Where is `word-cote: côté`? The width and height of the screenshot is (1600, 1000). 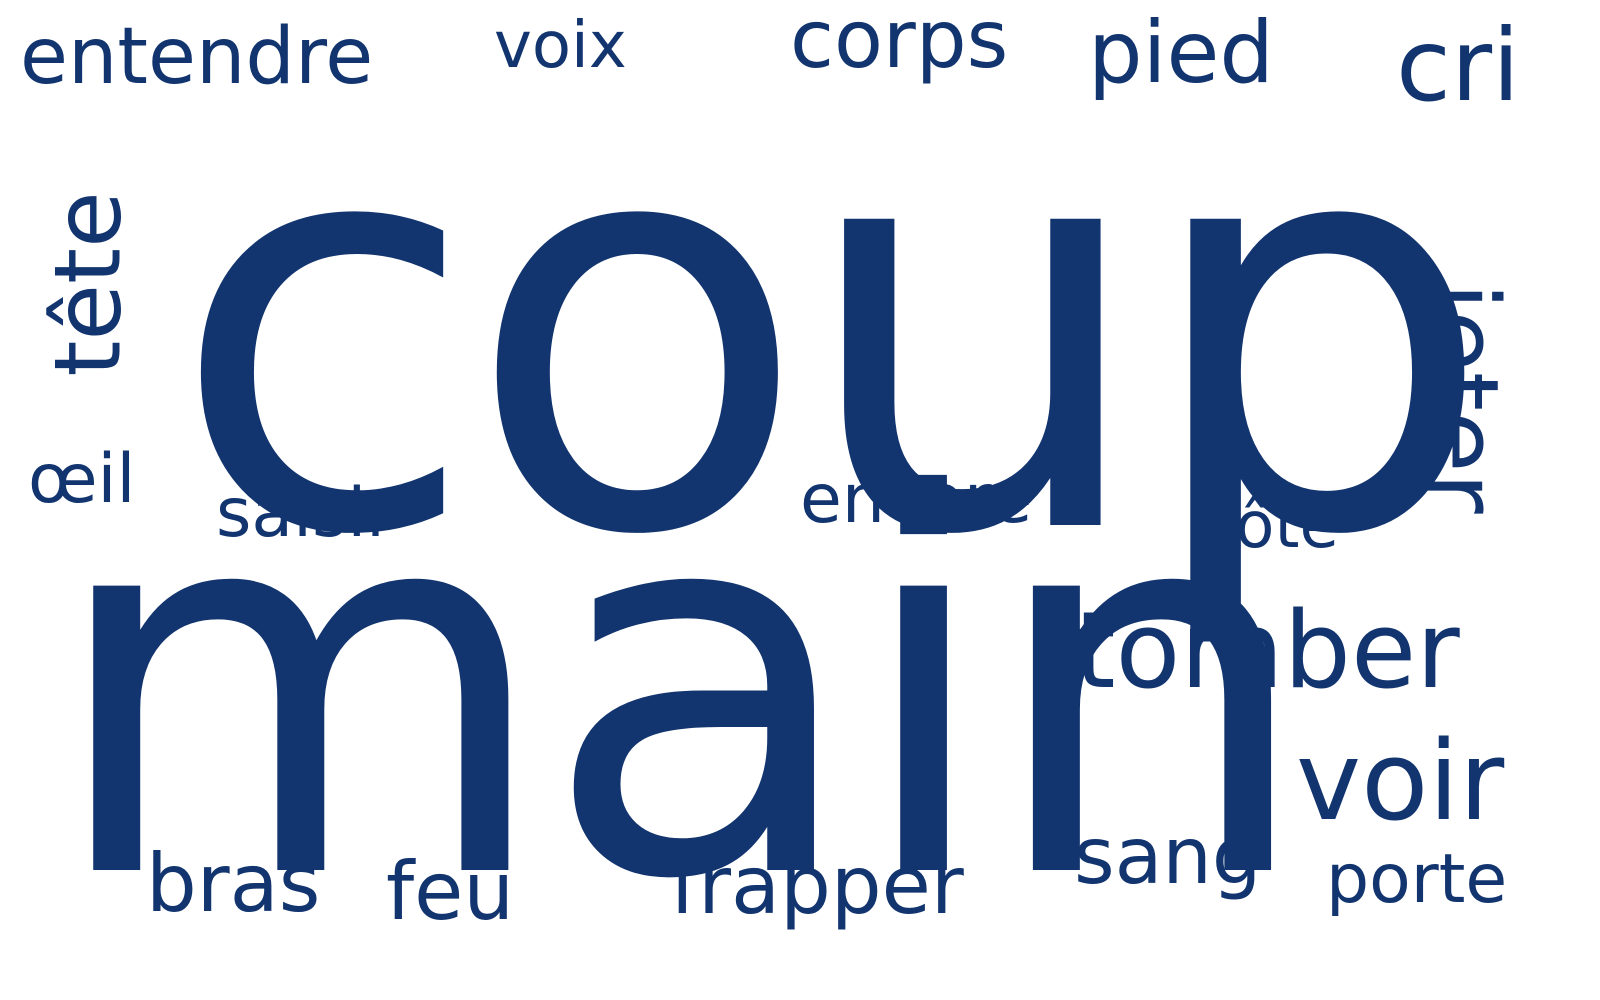
word-cote: côté is located at coordinates (1269, 526).